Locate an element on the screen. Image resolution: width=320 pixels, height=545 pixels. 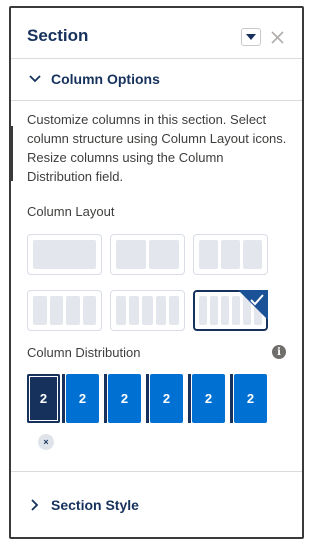
section-divider is located at coordinates (156, 471).